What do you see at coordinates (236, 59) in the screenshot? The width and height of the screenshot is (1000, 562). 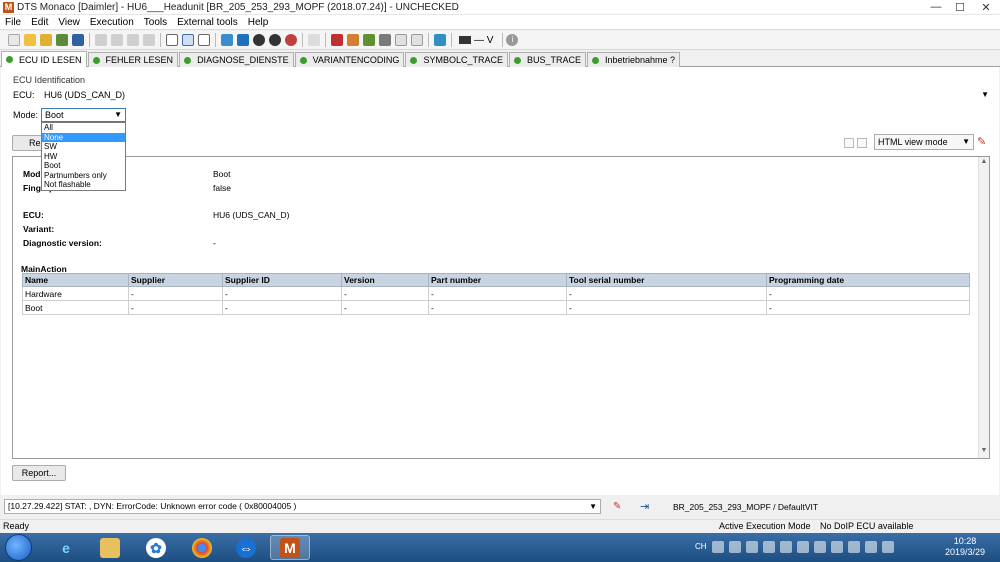 I see `tab-diagnose-dienste: DIAGNOSE_DIENSTE` at bounding box center [236, 59].